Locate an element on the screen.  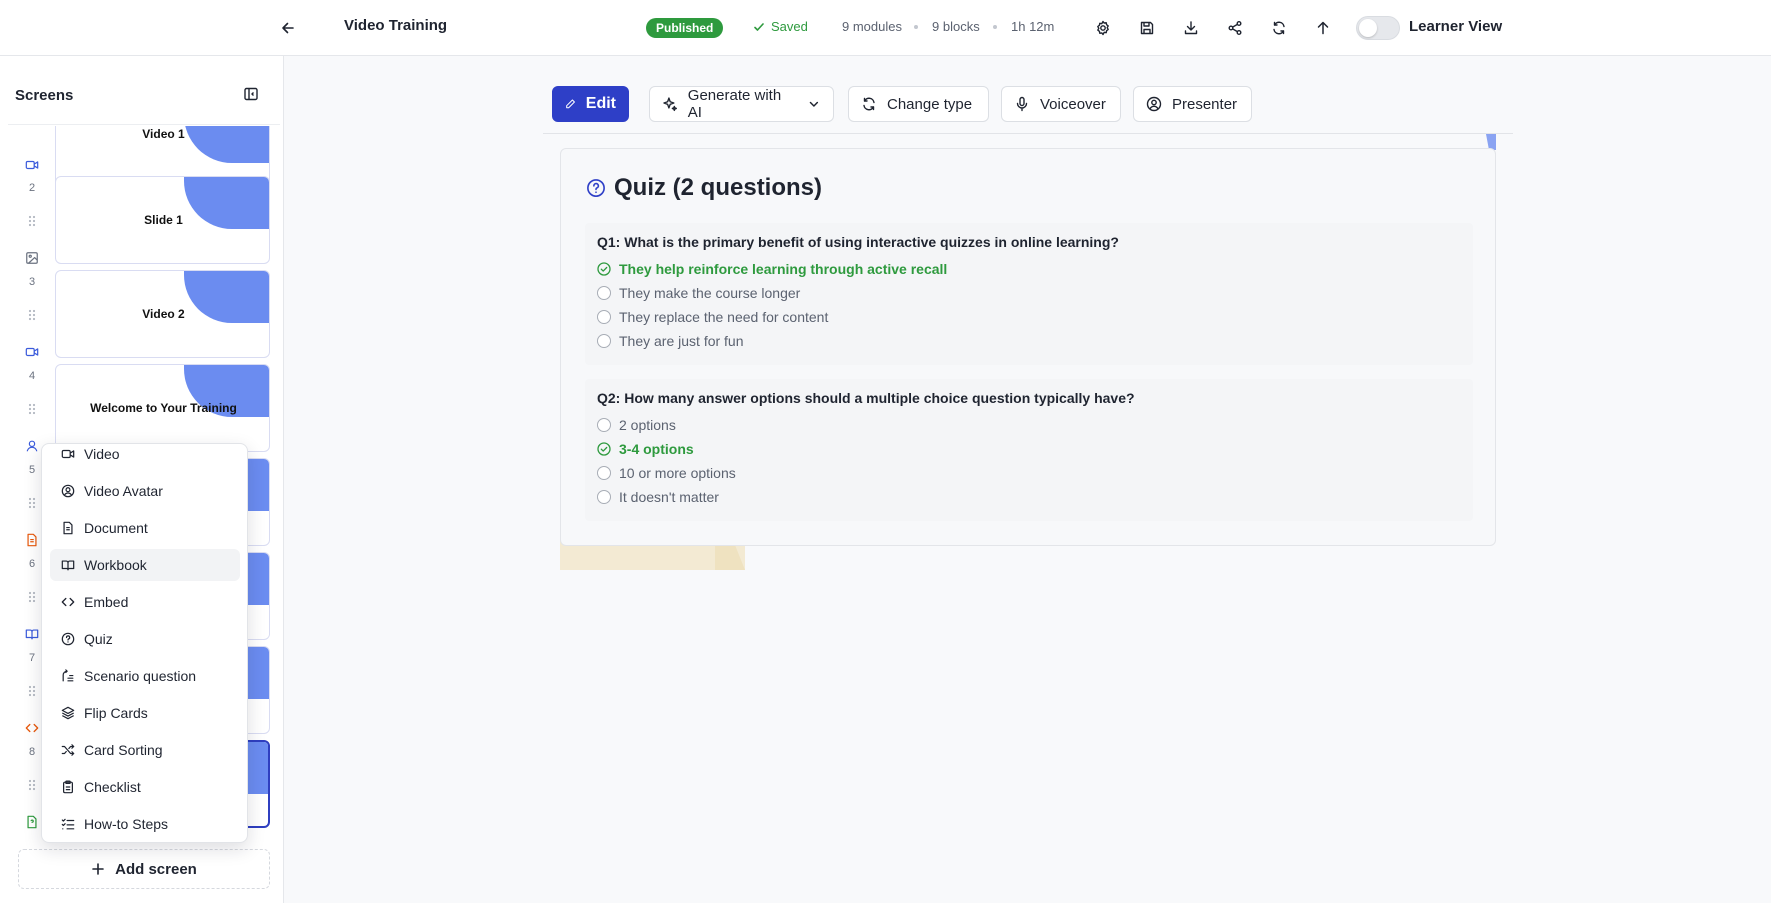
status-badge: Published is located at coordinates (685, 28).